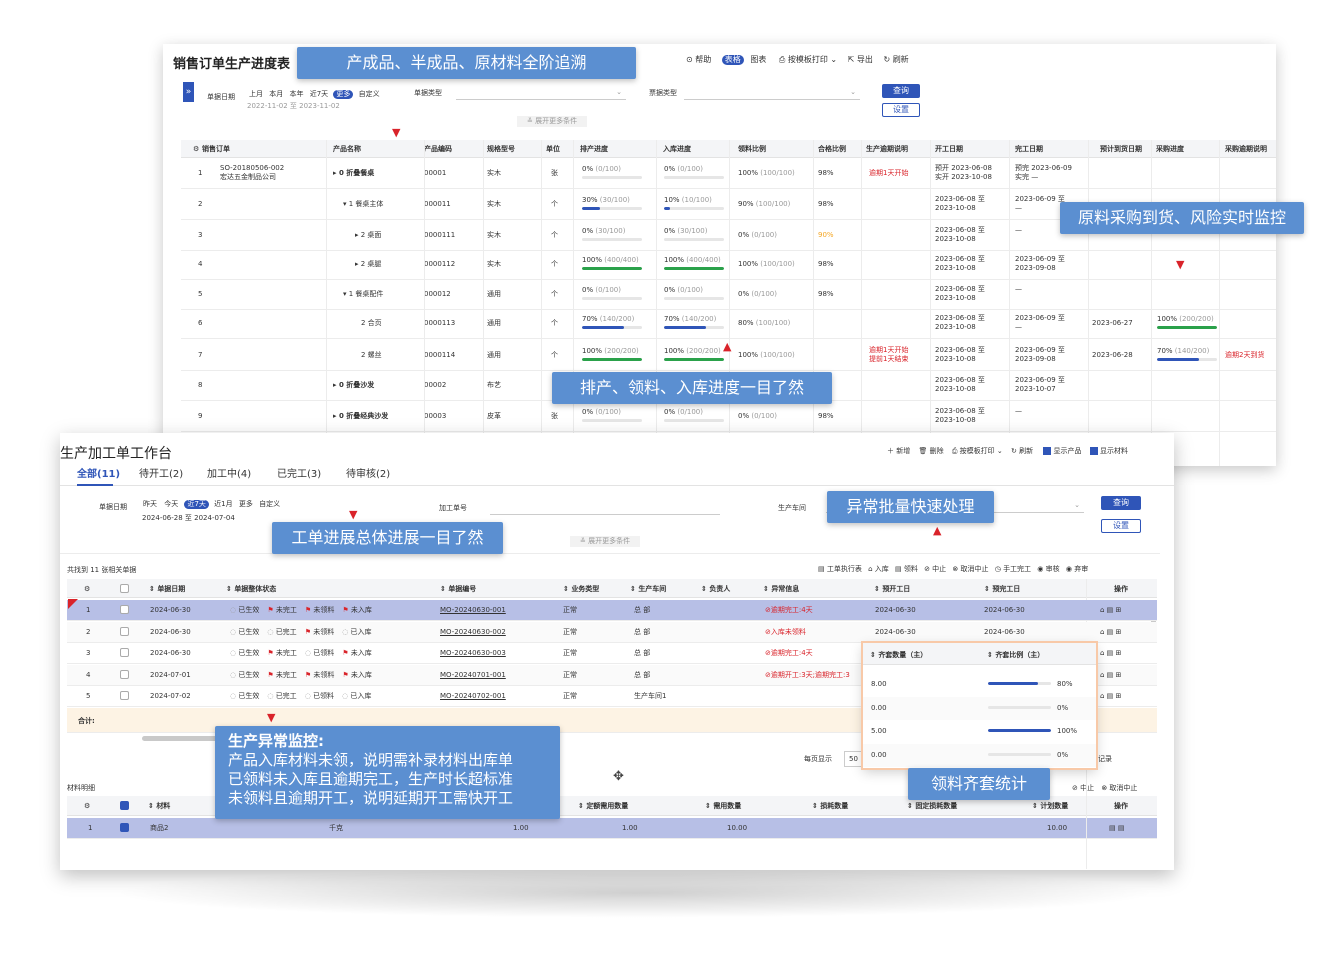 The image size is (1326, 958). I want to click on kit-qty-header: ⇕ 齐套数量（主）, so click(898, 655).